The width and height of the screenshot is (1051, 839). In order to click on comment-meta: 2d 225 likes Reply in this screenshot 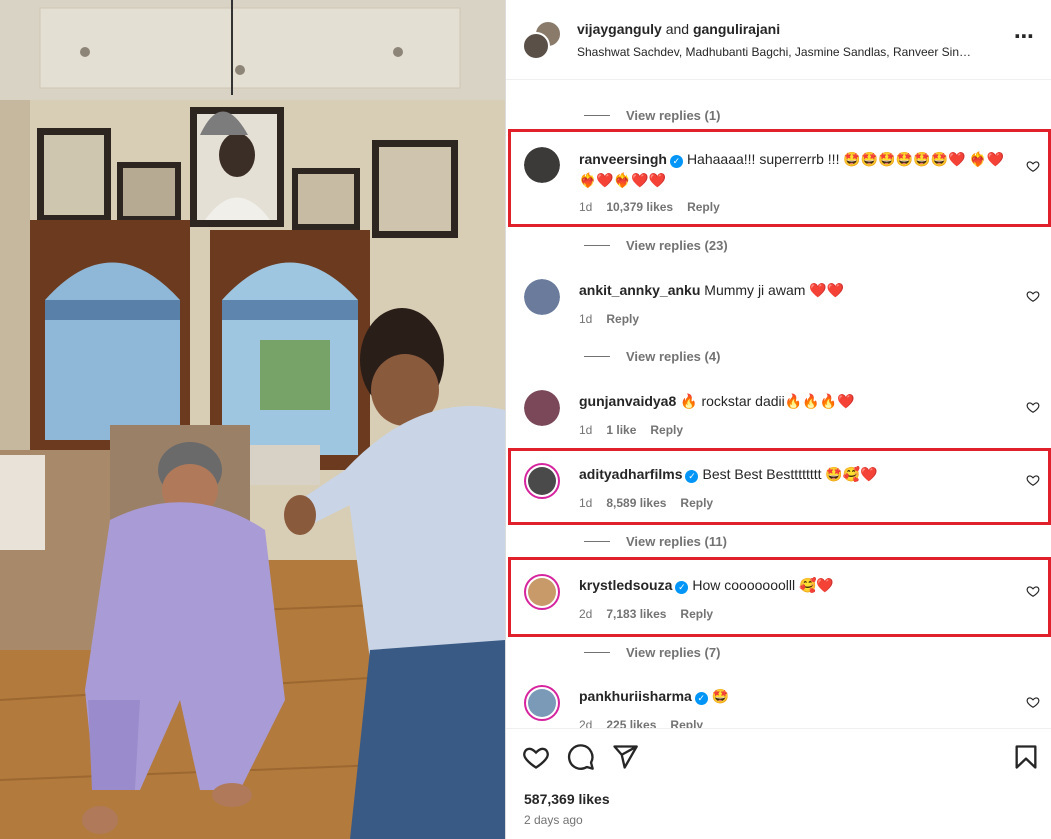, I will do `click(641, 723)`.